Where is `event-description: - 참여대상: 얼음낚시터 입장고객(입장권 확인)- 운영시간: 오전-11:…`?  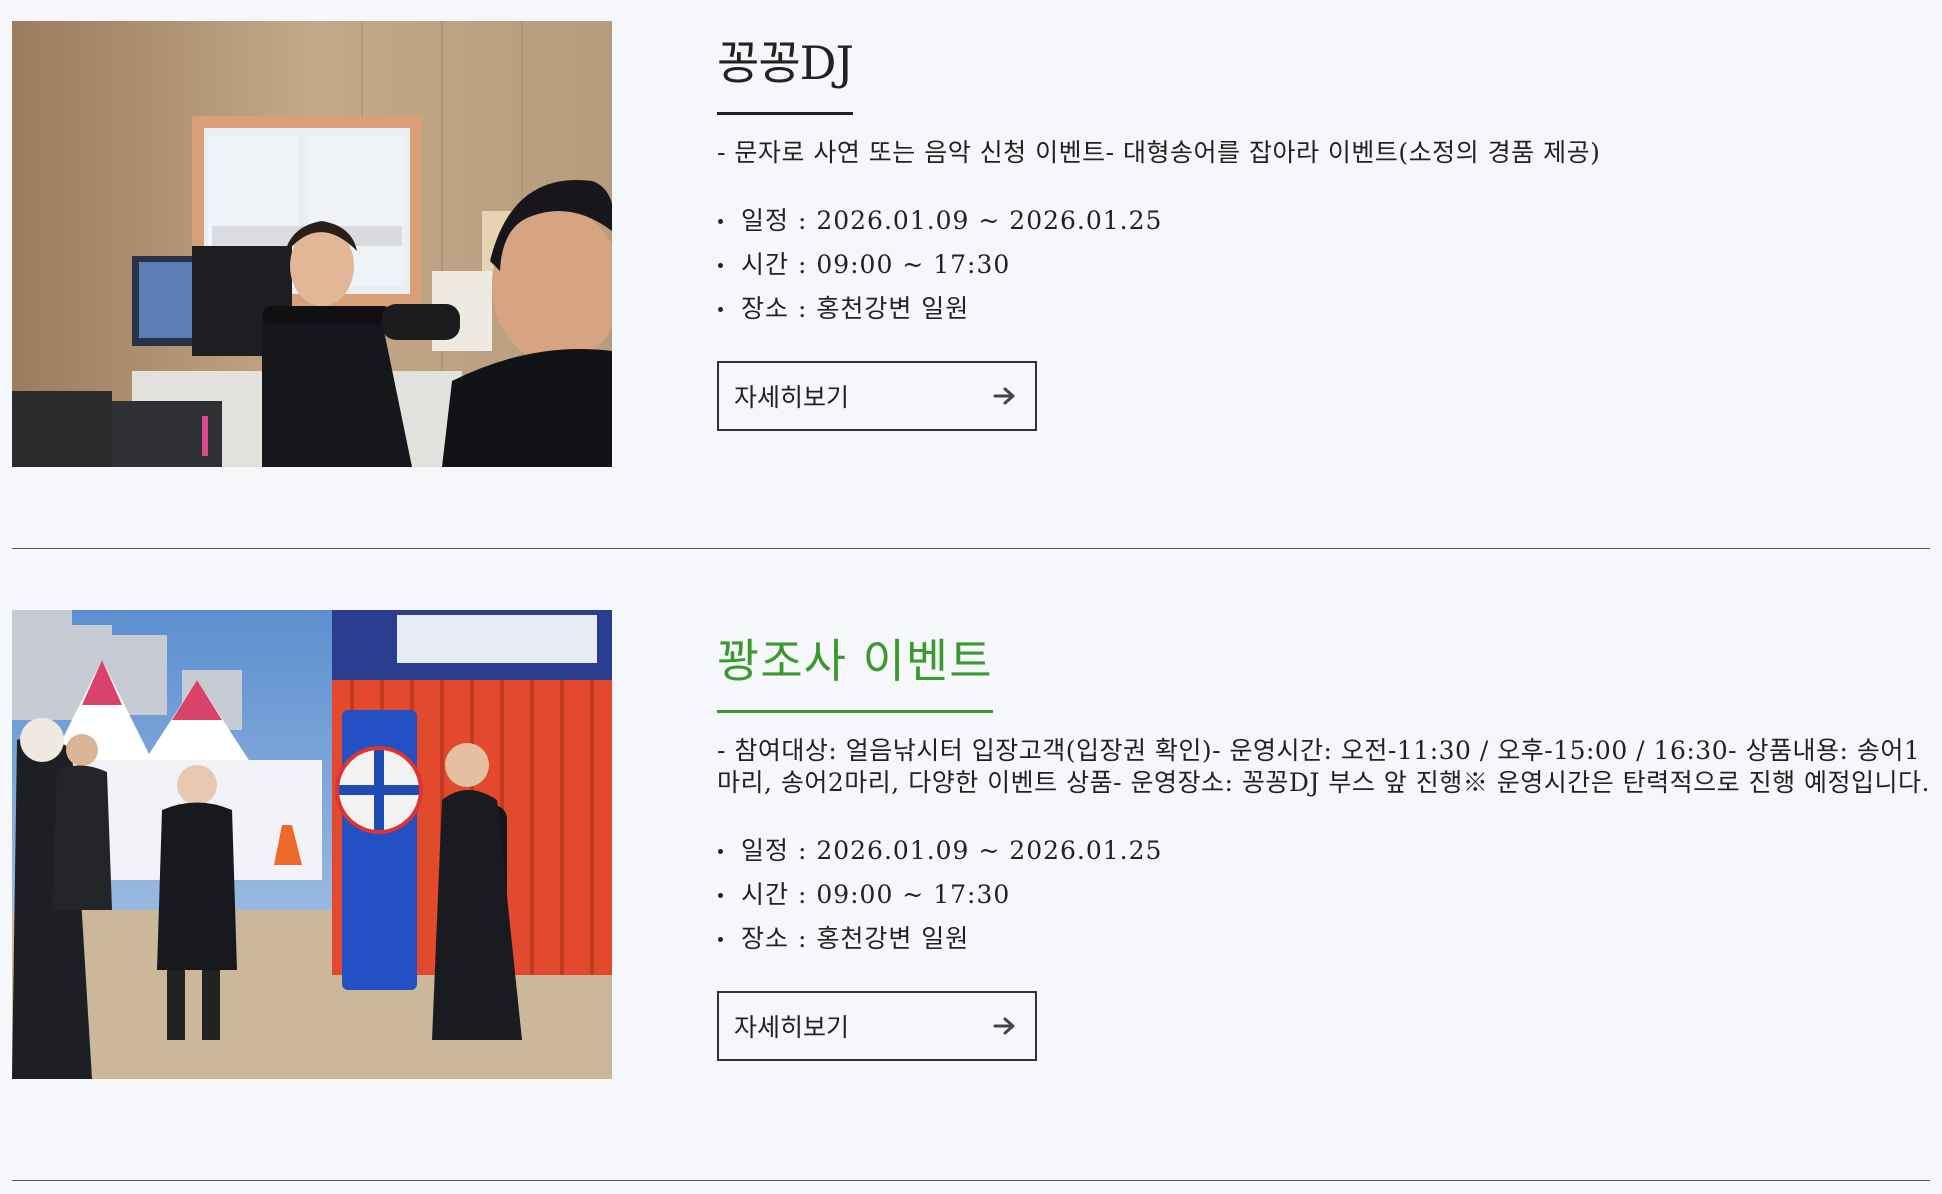
event-description: - 참여대상: 얼음낚시터 입장고객(입장권 확인)- 운영시간: 오전-11:… is located at coordinates (1323, 766).